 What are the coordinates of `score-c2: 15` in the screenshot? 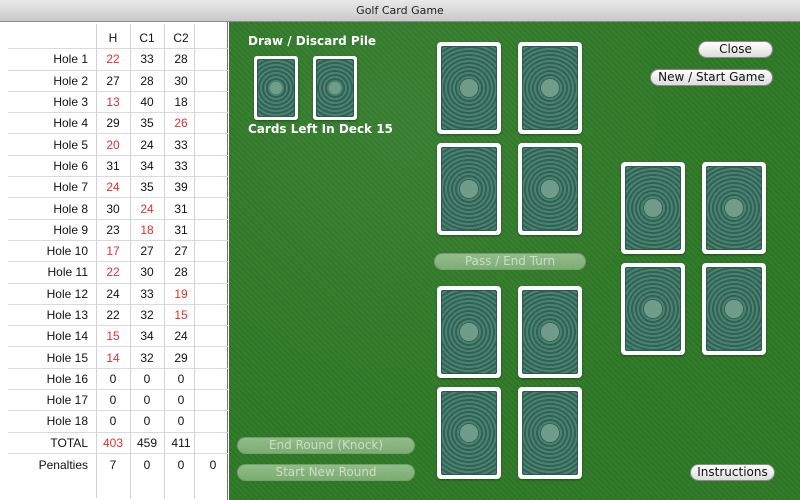 It's located at (181, 315).